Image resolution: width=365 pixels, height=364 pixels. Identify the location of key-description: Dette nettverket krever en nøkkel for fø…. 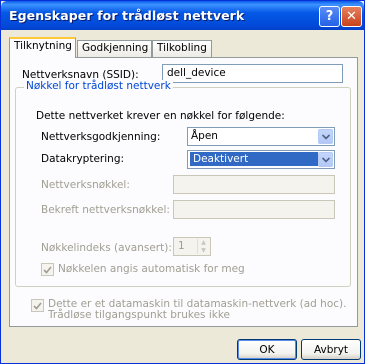
(160, 116).